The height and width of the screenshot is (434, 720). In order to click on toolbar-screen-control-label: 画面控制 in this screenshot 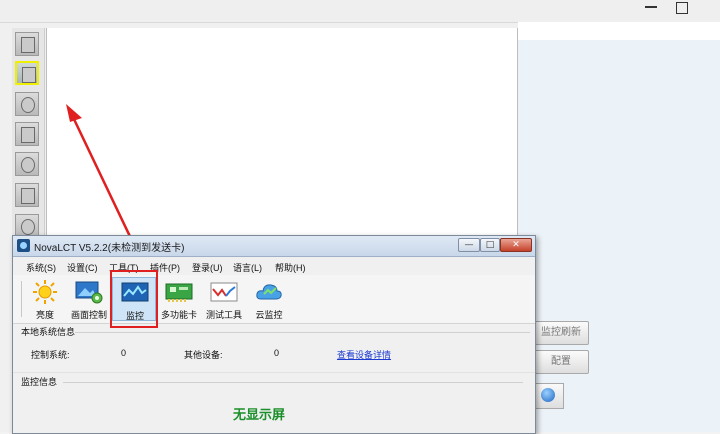, I will do `click(88, 315)`.